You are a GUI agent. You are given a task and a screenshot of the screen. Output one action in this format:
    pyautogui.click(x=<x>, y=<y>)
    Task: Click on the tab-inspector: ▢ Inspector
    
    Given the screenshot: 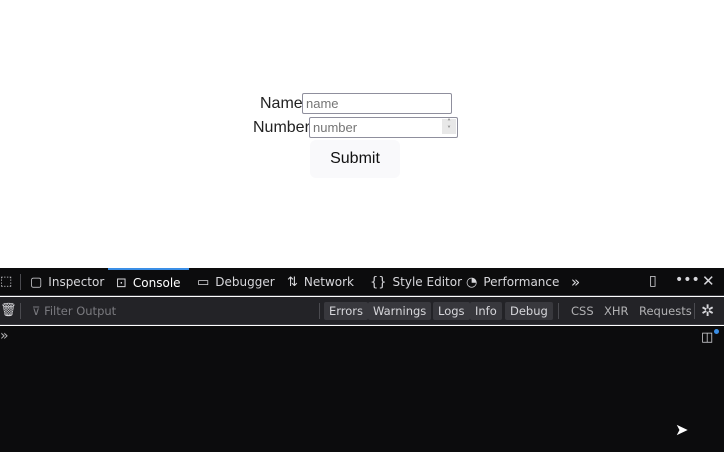 What is the action you would take?
    pyautogui.click(x=67, y=282)
    